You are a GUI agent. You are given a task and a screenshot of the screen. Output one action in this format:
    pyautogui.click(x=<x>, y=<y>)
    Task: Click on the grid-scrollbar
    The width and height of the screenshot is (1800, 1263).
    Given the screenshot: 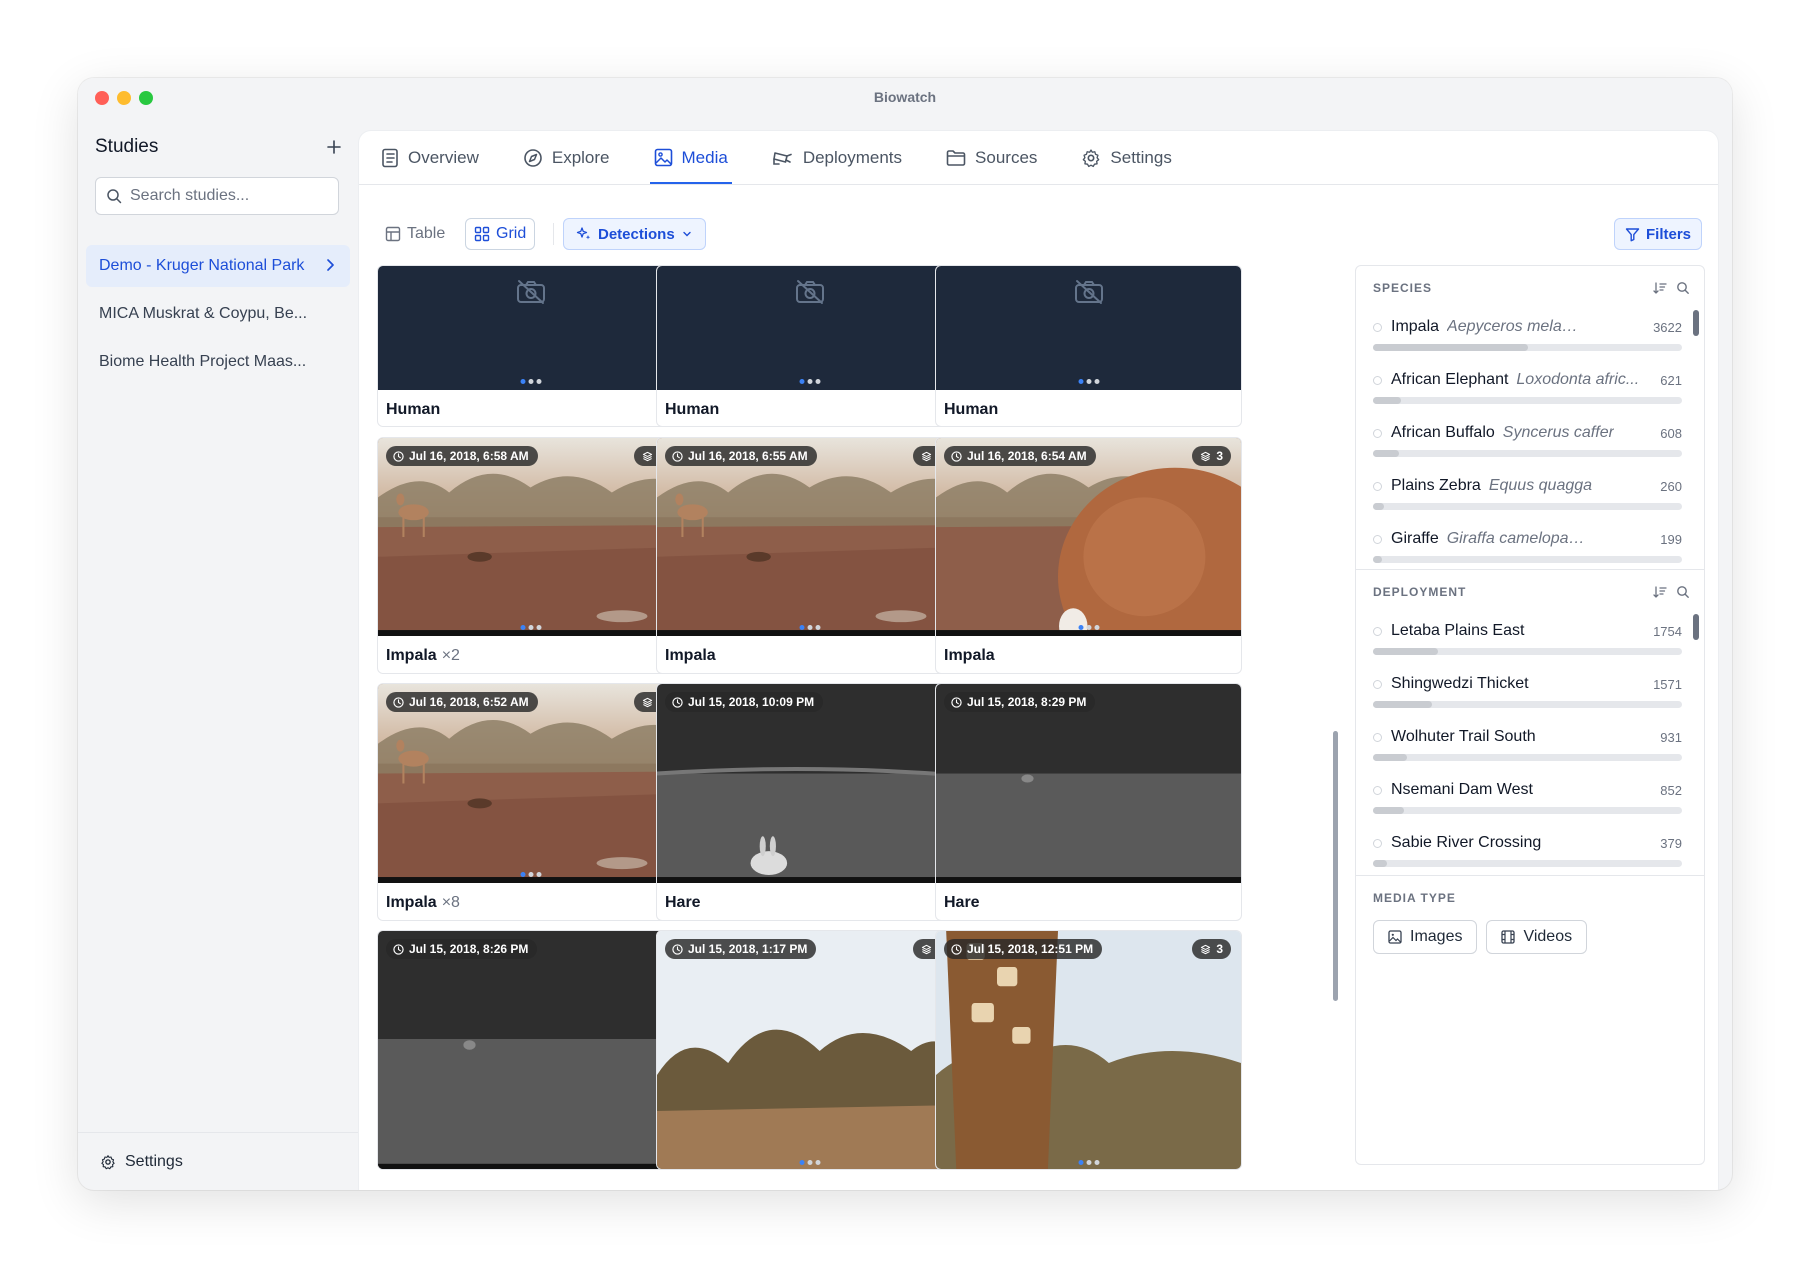 What is the action you would take?
    pyautogui.click(x=1335, y=866)
    